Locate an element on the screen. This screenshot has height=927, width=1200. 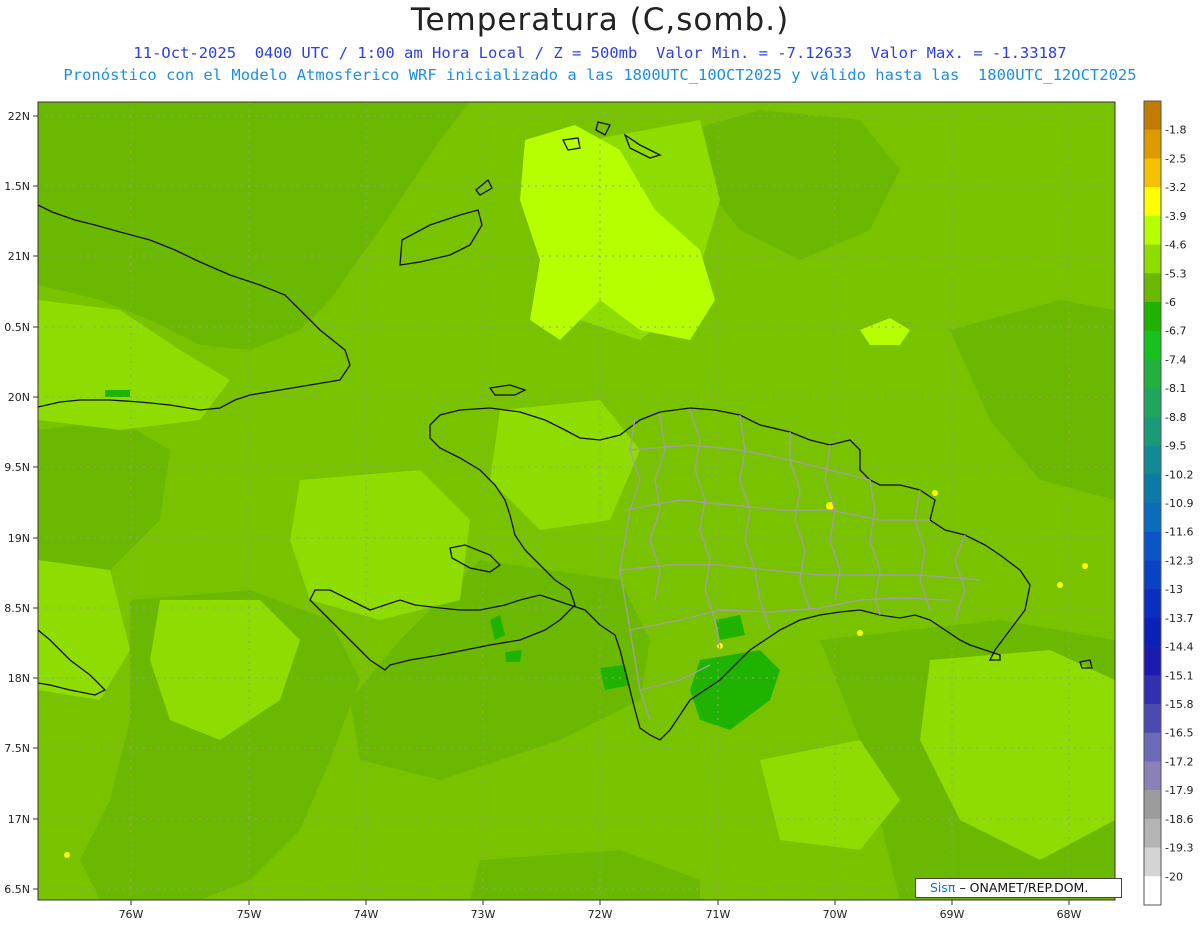
lon-tick-label: 69W is located at coordinates (952, 914).